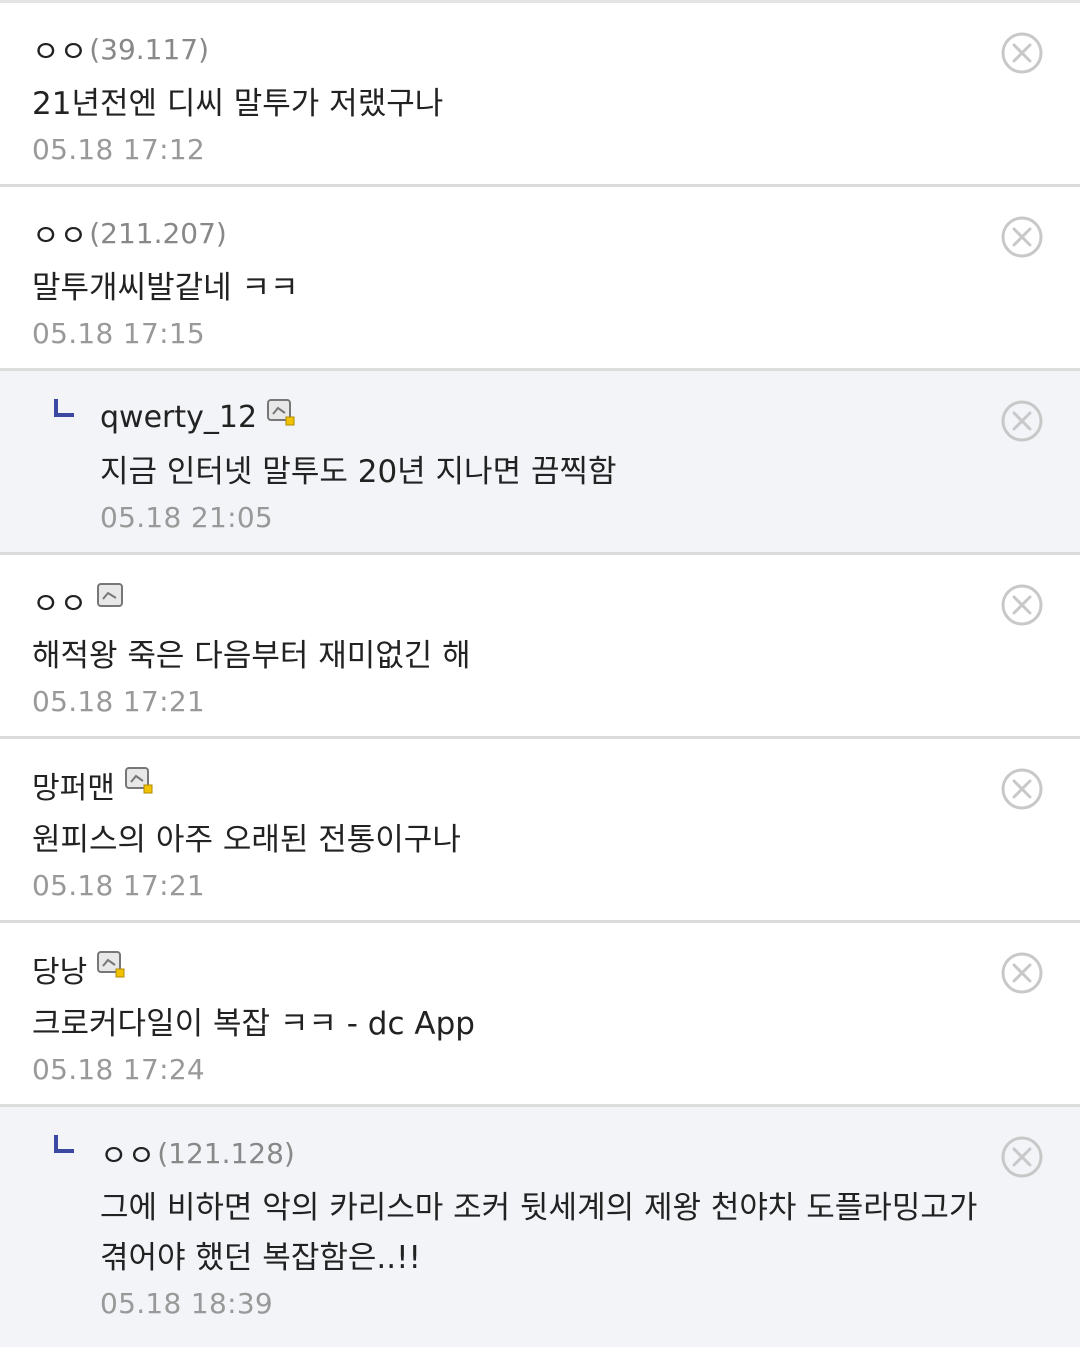 This screenshot has width=1080, height=1355. Describe the element at coordinates (238, 104) in the screenshot. I see `comment-text: 21년전엔 디씨 말투가 저랬구나` at that location.